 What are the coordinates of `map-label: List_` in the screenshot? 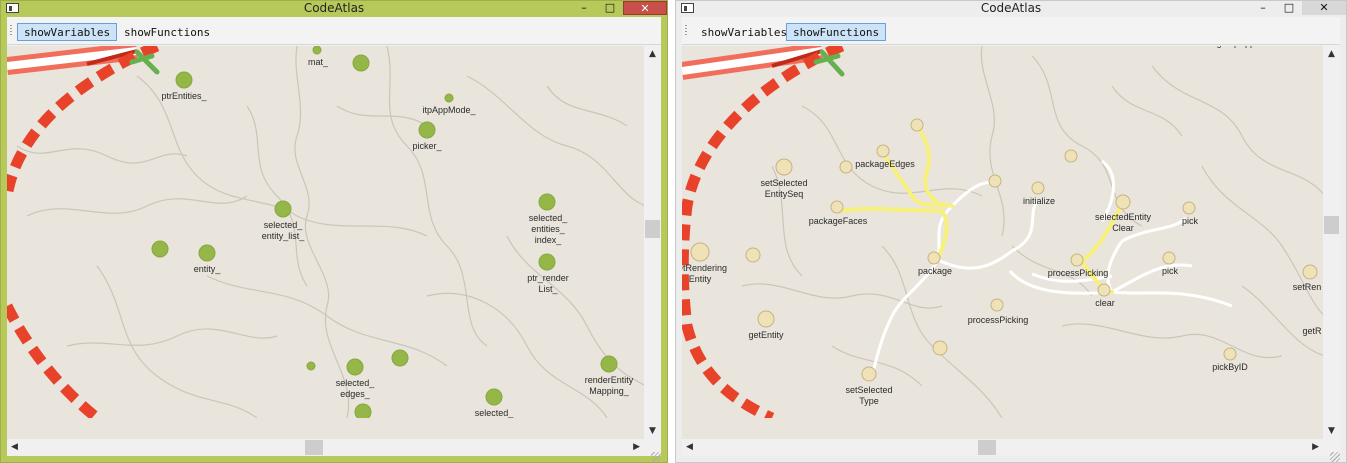 It's located at (548, 289).